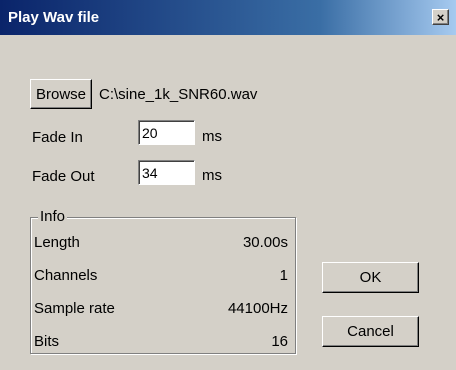 The width and height of the screenshot is (456, 370). Describe the element at coordinates (279, 341) in the screenshot. I see `info-bits-value: 16` at that location.